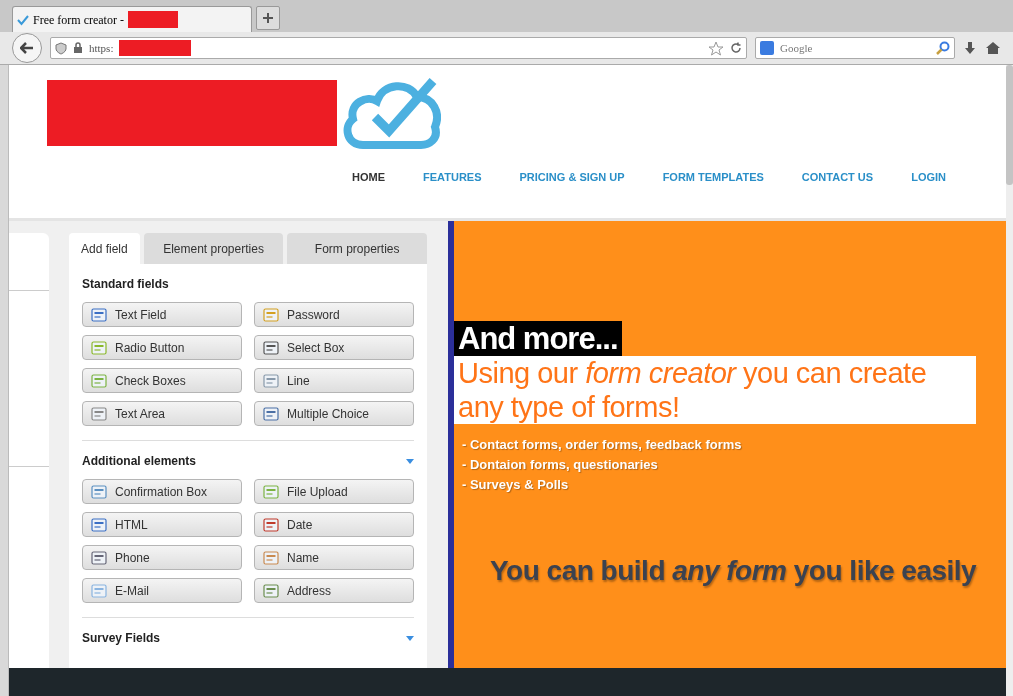  Describe the element at coordinates (334, 413) in the screenshot. I see `field-button: Multiple Choice` at that location.